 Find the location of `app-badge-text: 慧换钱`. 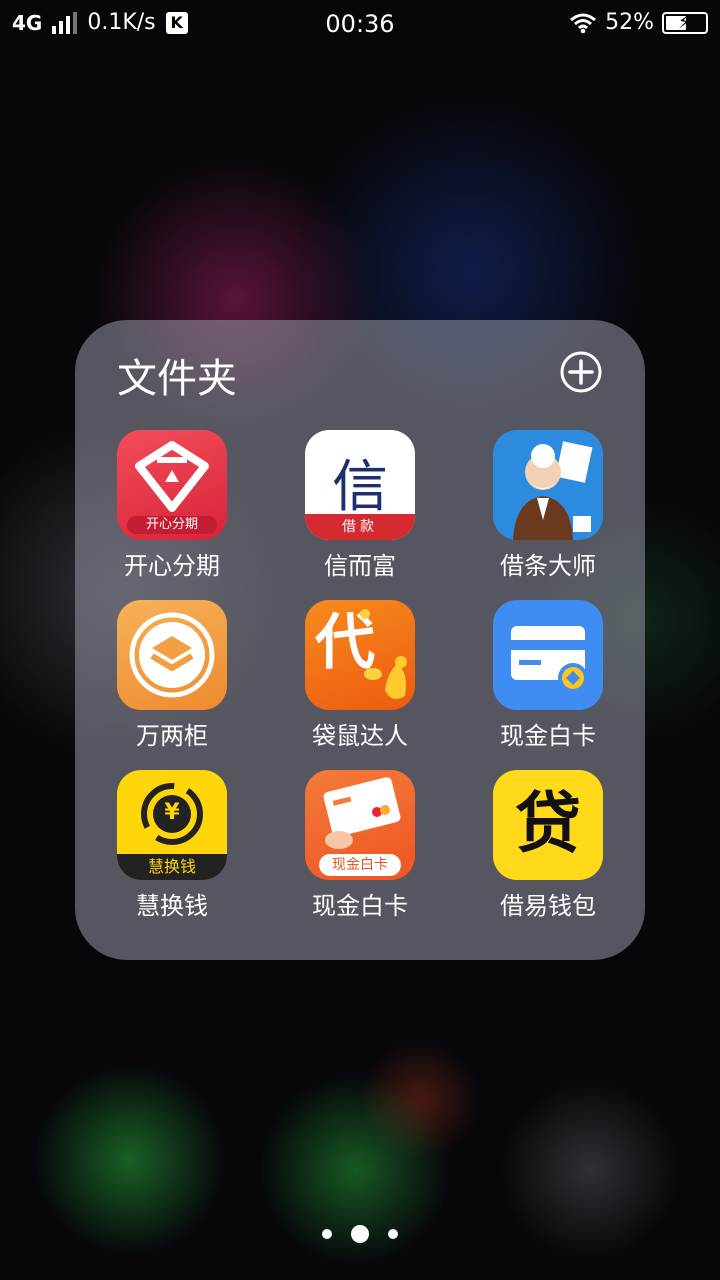

app-badge-text: 慧换钱 is located at coordinates (172, 867).